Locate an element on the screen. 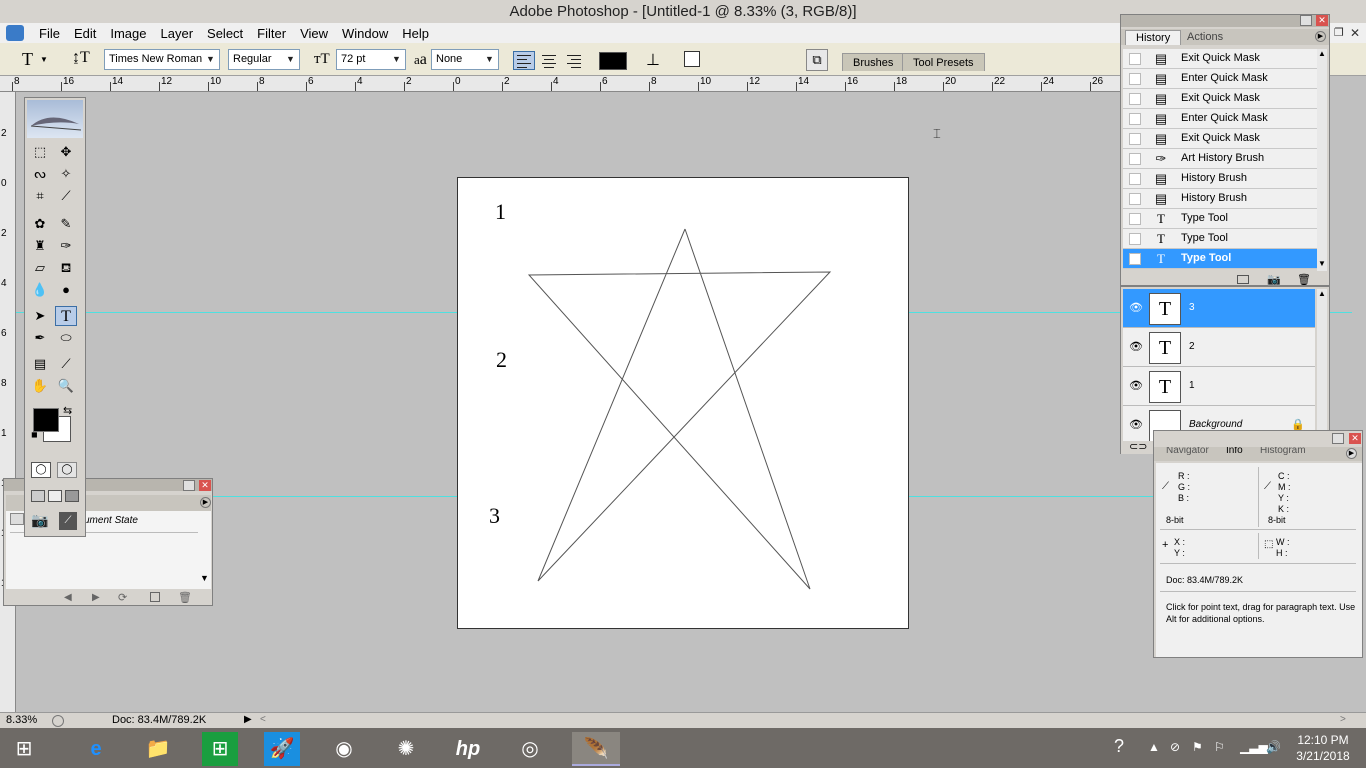  clone-stamp-tool-icon: ♜ is located at coordinates (40, 246).